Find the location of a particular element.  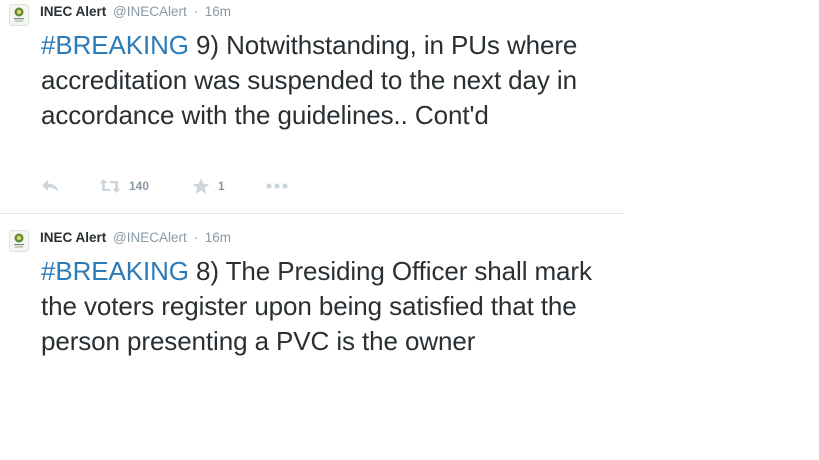

reply-icon is located at coordinates (50, 186).